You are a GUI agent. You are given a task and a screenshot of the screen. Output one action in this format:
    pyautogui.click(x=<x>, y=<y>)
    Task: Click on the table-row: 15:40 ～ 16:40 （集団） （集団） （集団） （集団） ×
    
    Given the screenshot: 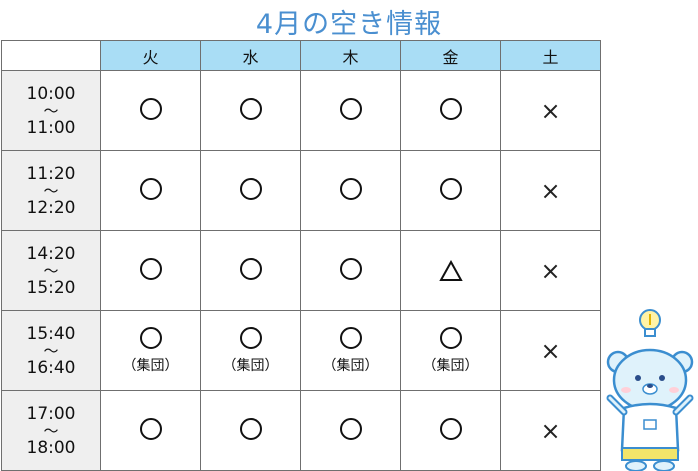 What is the action you would take?
    pyautogui.click(x=301, y=350)
    